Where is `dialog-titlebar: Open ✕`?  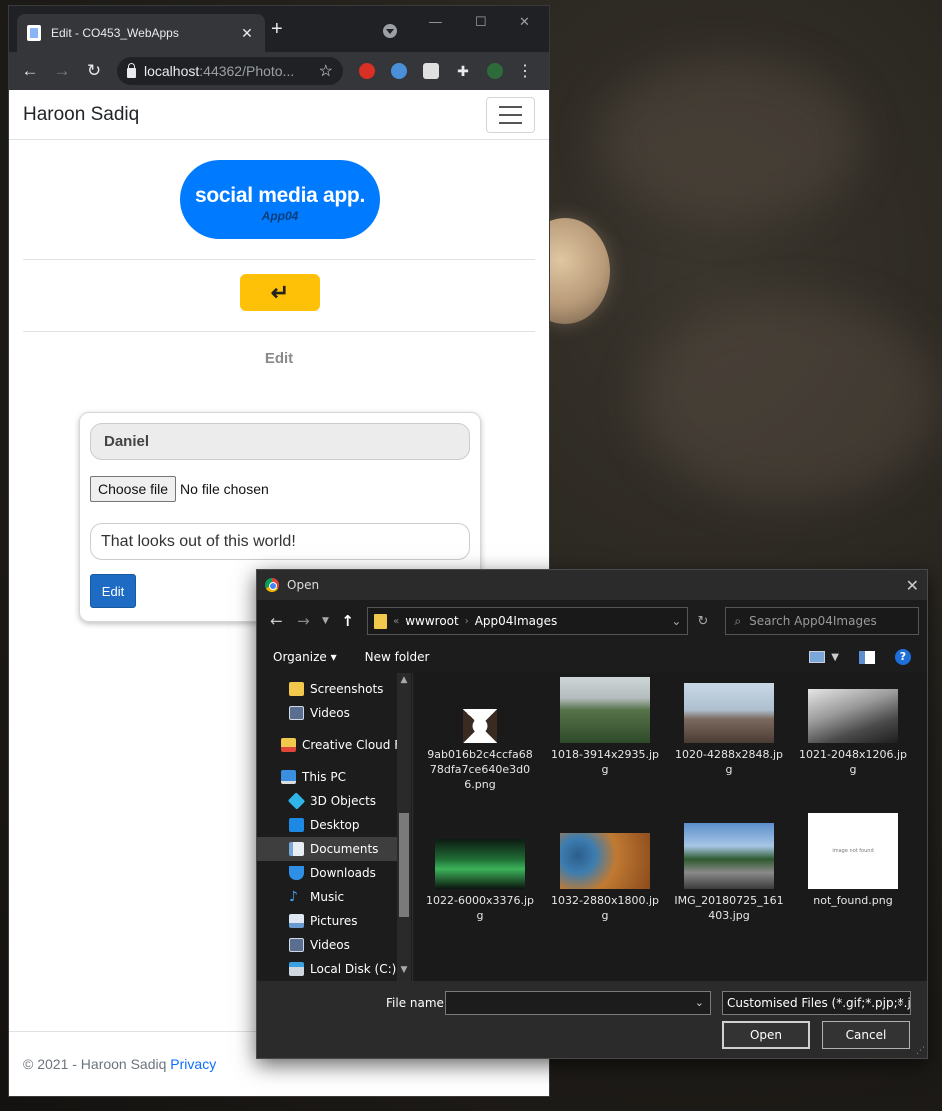
dialog-titlebar: Open ✕ is located at coordinates (592, 585).